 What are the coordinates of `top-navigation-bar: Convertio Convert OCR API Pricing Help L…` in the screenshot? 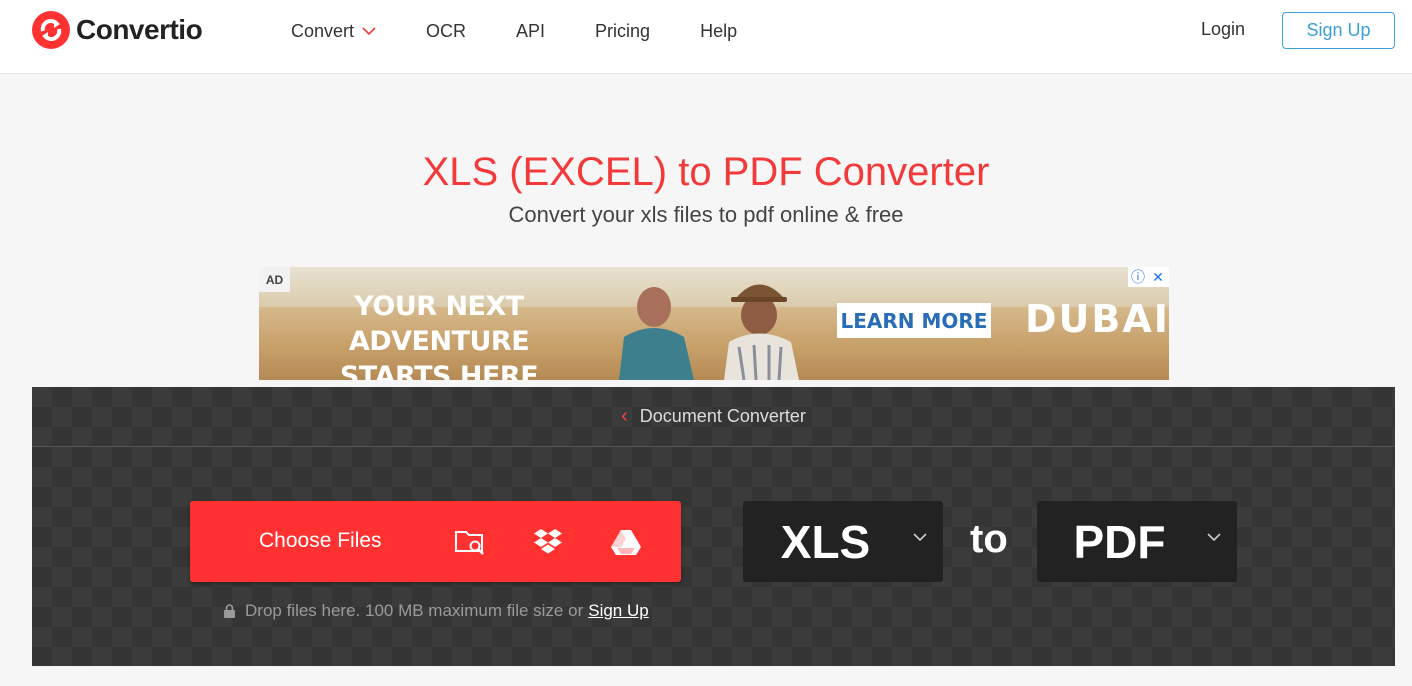 It's located at (706, 37).